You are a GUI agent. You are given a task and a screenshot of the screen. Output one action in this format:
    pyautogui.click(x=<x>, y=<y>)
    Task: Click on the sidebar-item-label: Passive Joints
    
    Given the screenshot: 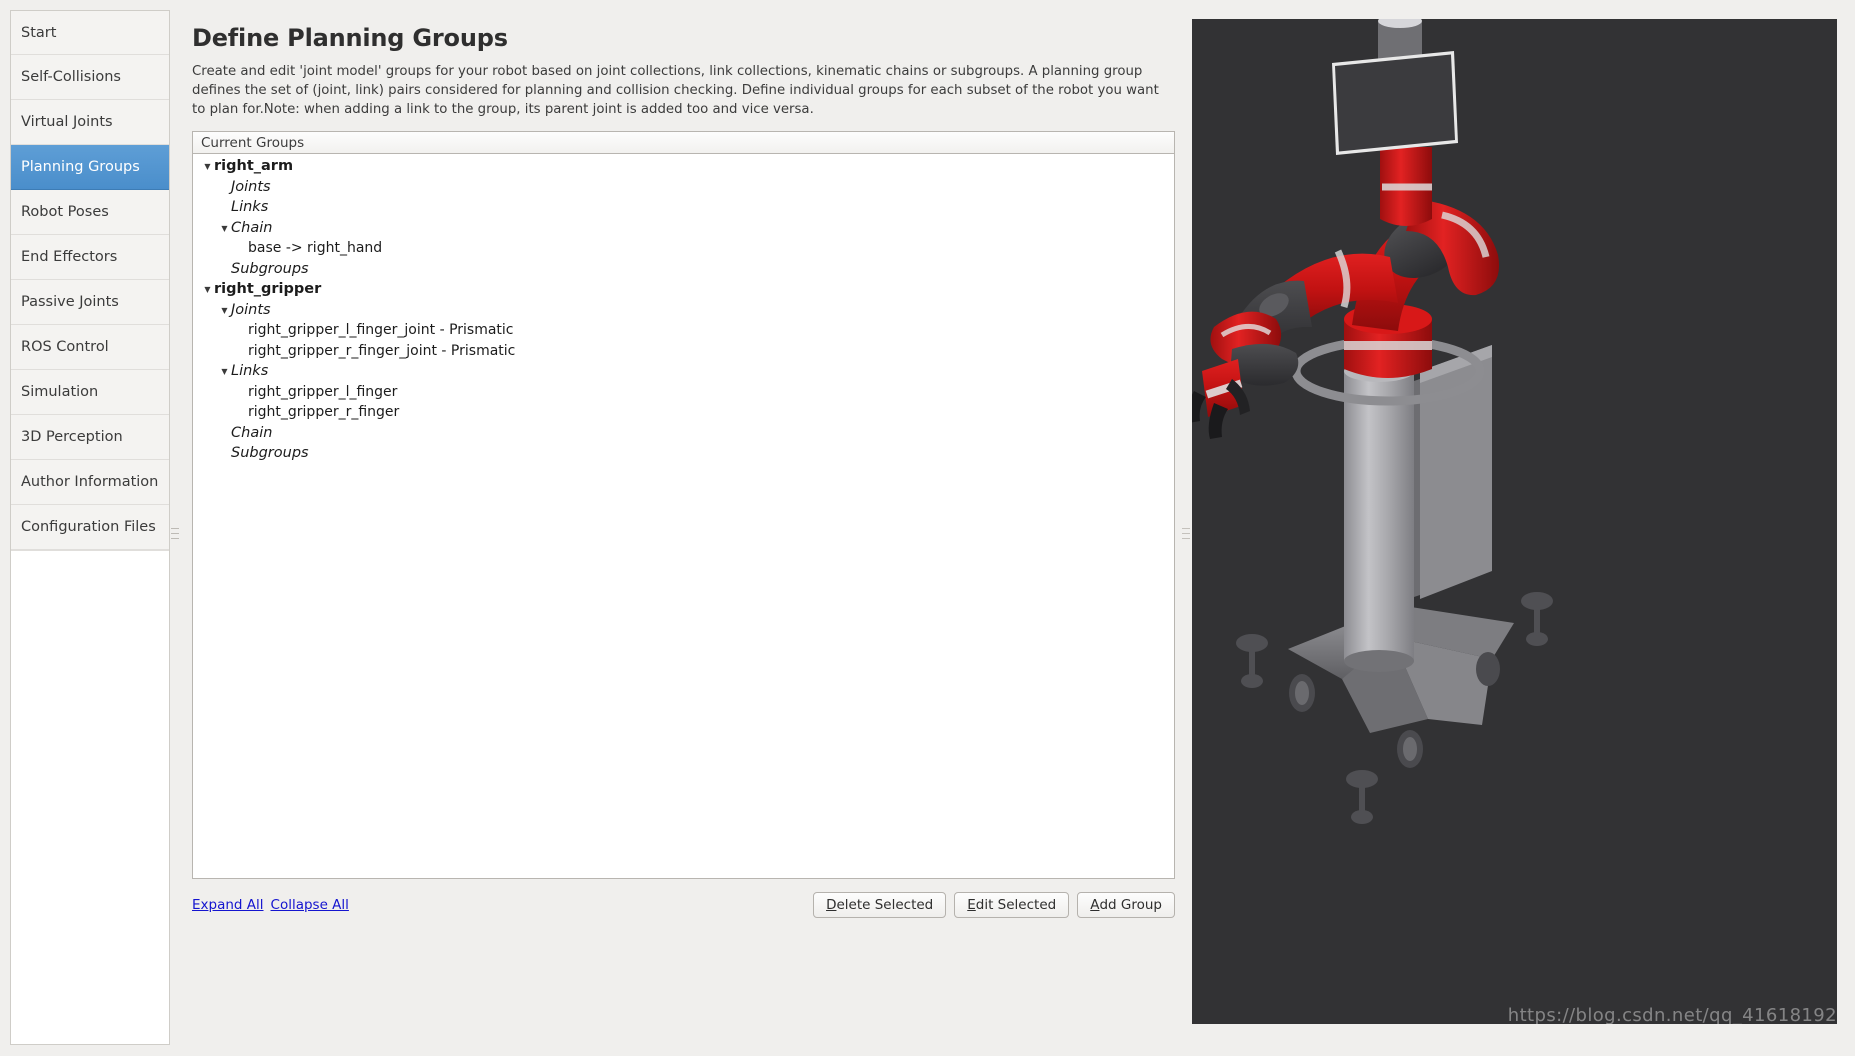 What is the action you would take?
    pyautogui.click(x=70, y=302)
    